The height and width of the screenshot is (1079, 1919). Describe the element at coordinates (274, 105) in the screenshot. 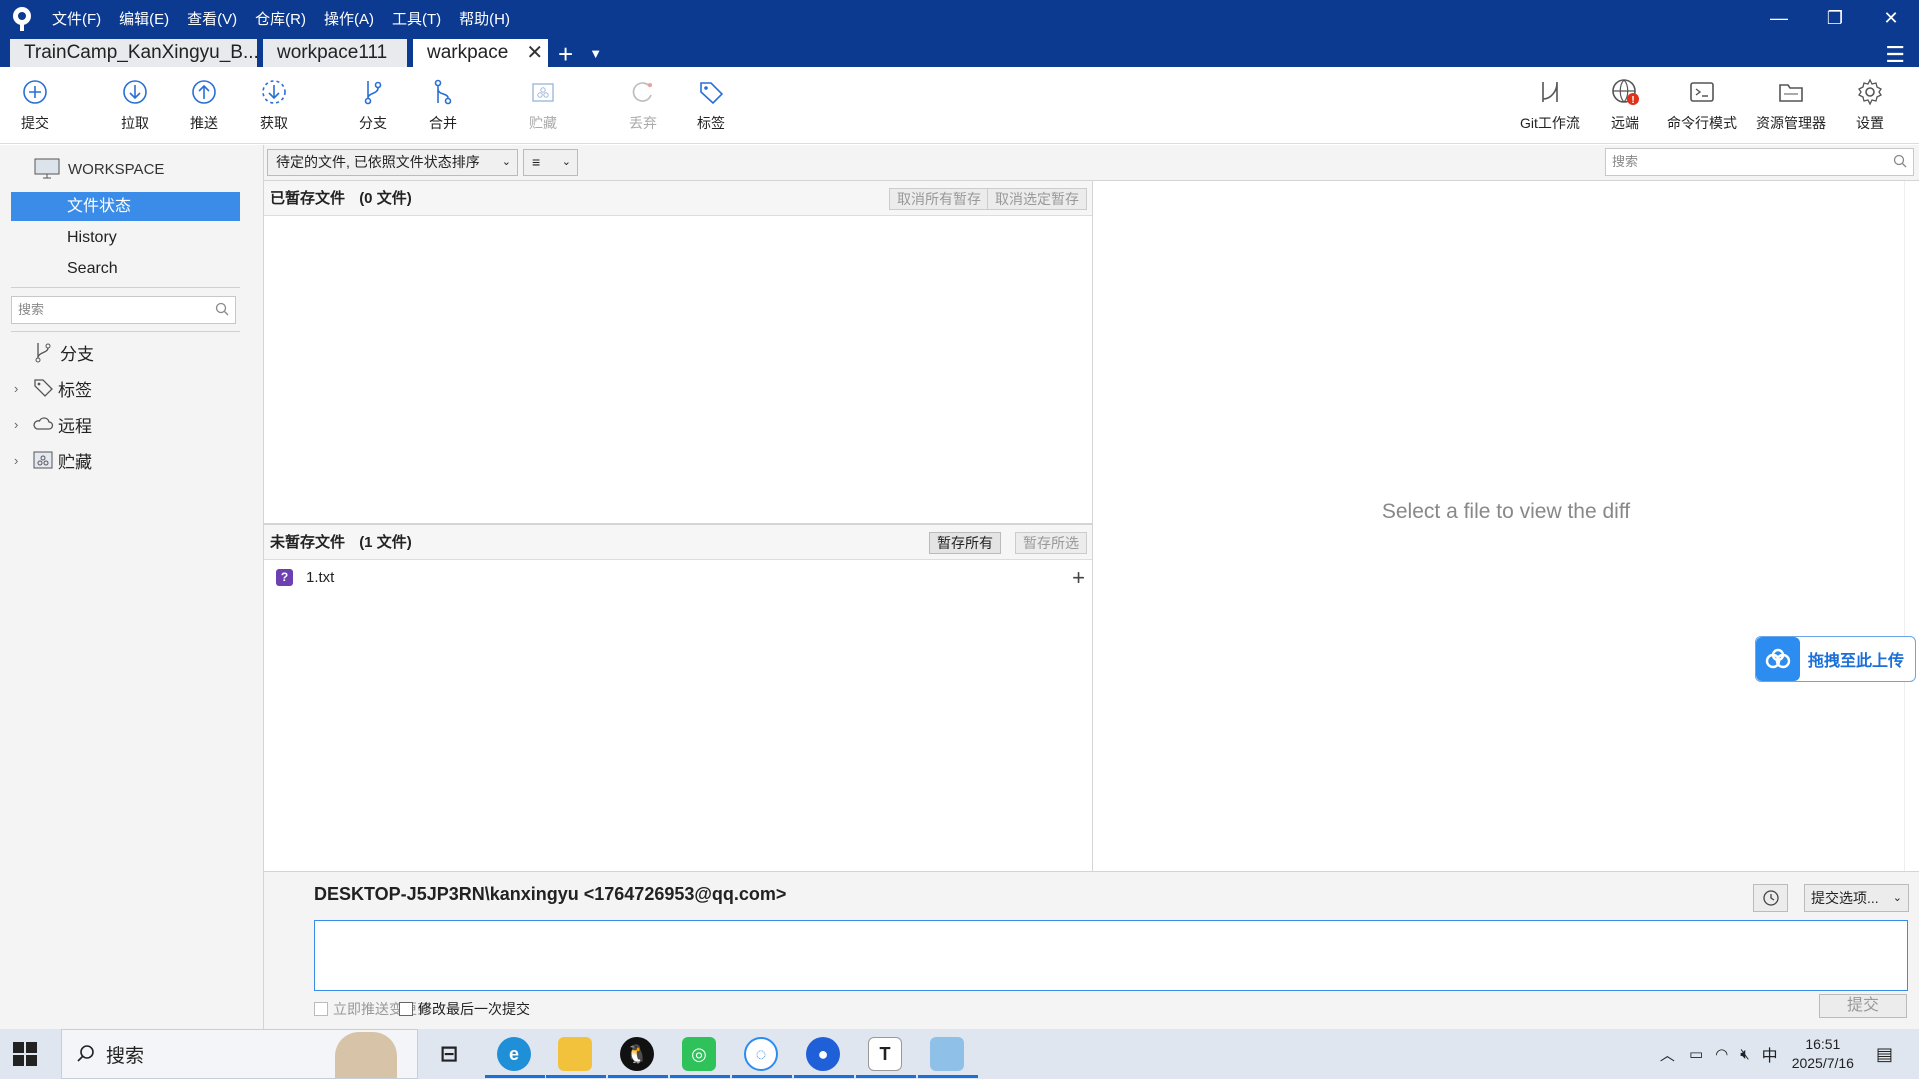

I see `fetch-toolbar-button: 获取` at that location.